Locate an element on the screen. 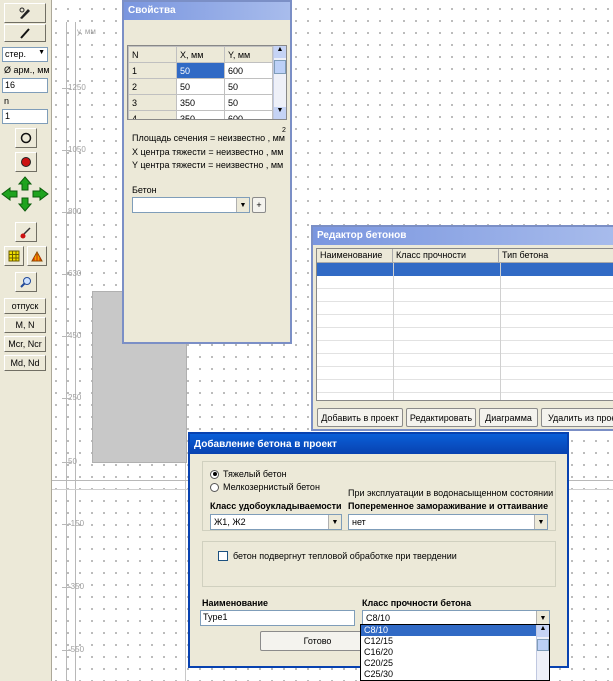 This screenshot has width=613, height=681. workability-value: Ж1, Ж2 is located at coordinates (230, 522).